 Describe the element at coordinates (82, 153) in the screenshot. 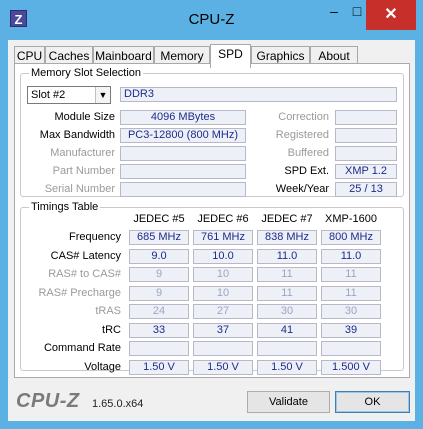

I see `manufacturer-label: Manufacturer` at that location.